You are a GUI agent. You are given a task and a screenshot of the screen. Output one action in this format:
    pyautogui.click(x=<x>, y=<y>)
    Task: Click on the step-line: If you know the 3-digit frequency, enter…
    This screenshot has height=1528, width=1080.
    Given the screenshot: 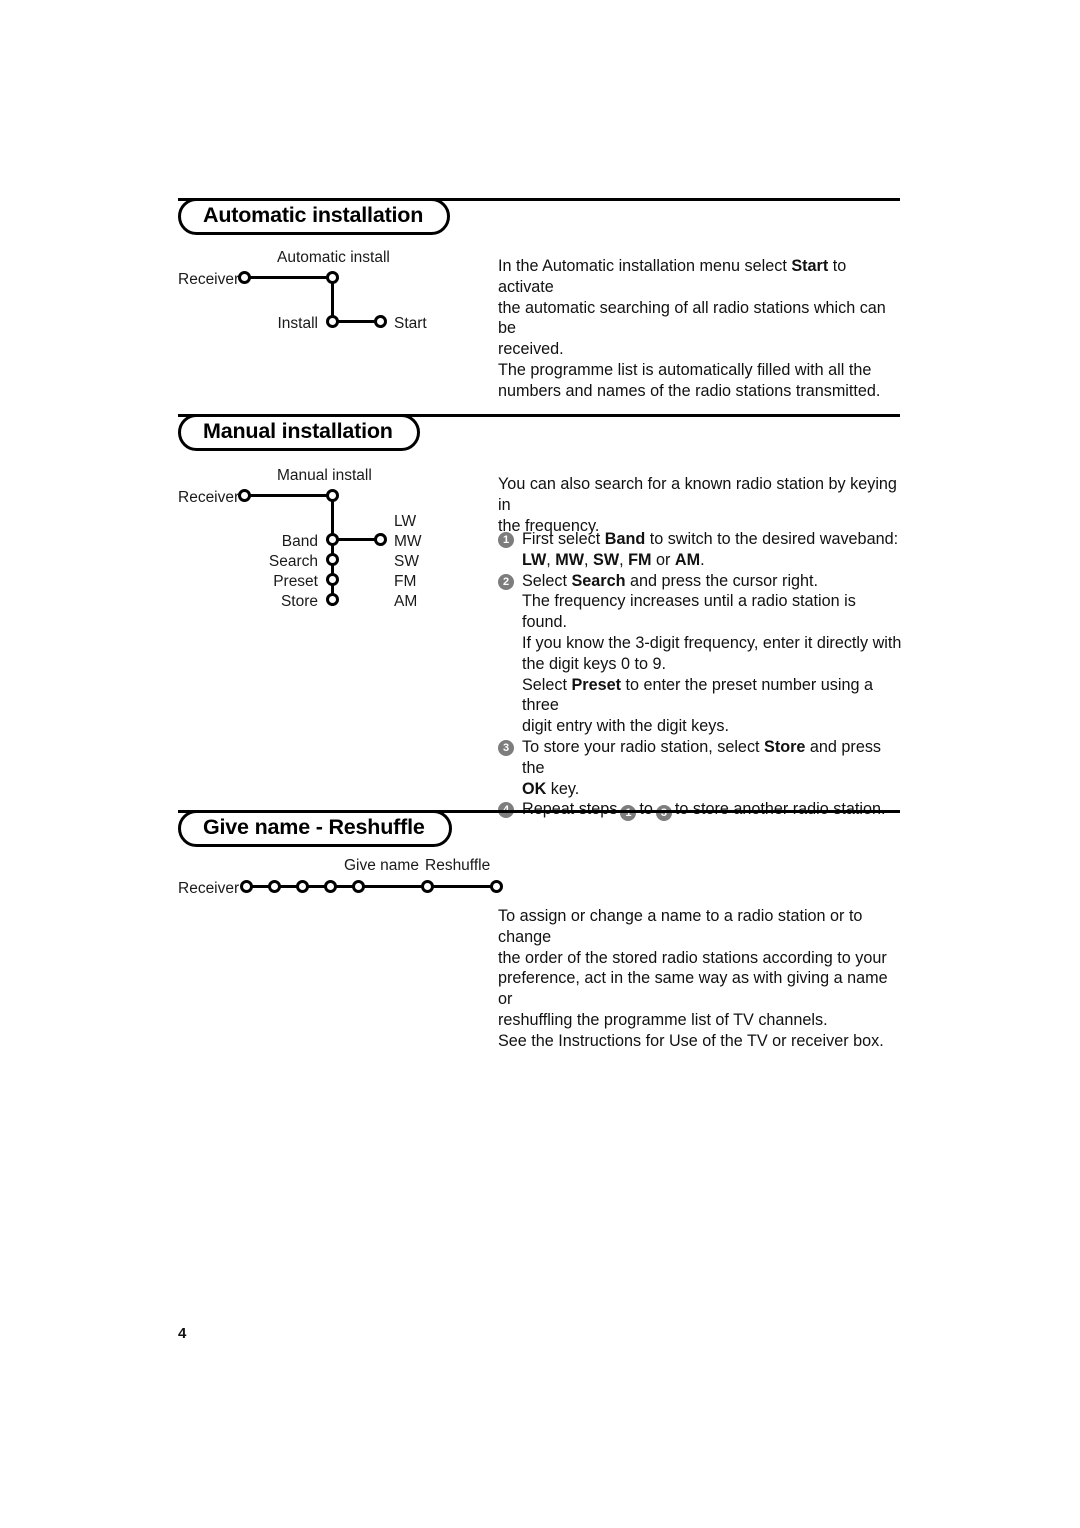 What is the action you would take?
    pyautogui.click(x=712, y=642)
    